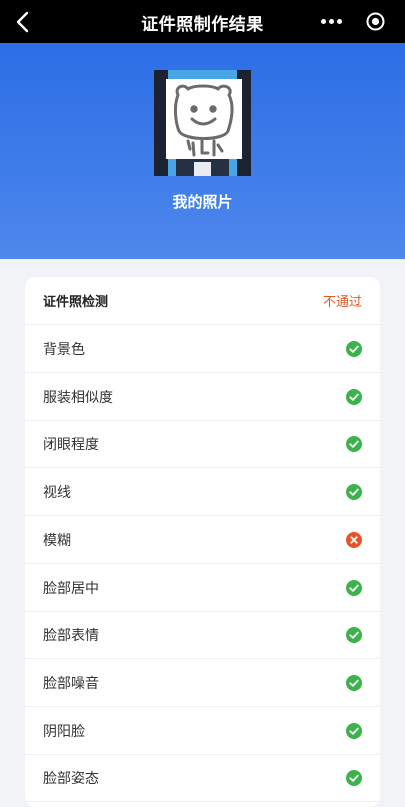 The image size is (405, 807). What do you see at coordinates (71, 779) in the screenshot?
I see `check-item-label: 脸部姿态` at bounding box center [71, 779].